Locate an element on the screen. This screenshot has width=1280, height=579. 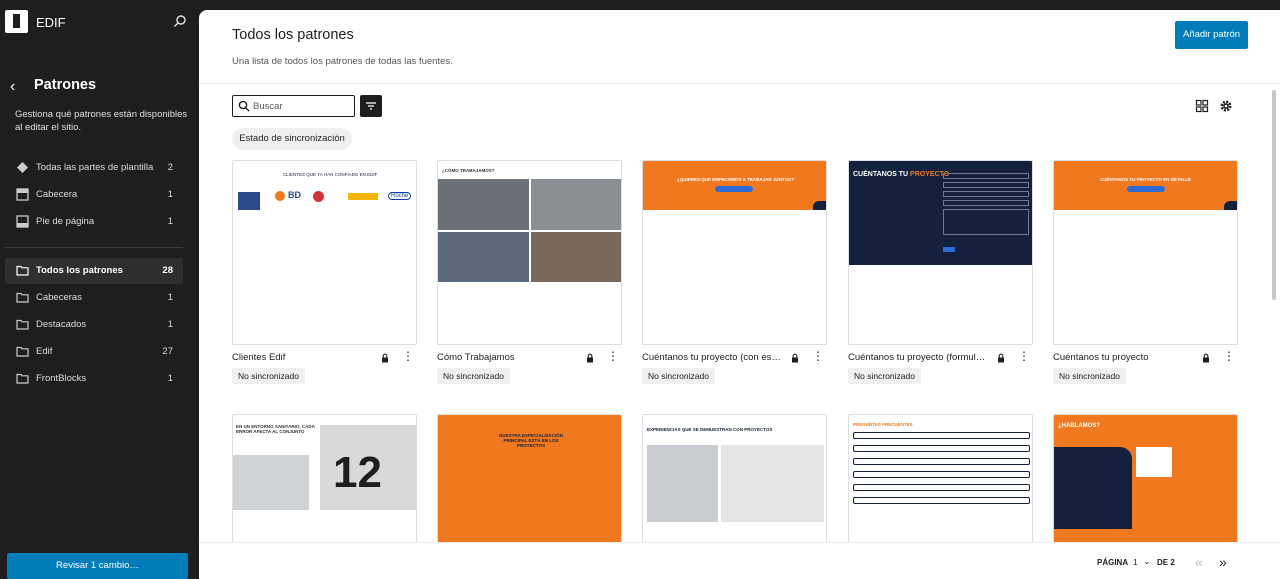
panel-header: ‹ Patrones is located at coordinates (100, 87).